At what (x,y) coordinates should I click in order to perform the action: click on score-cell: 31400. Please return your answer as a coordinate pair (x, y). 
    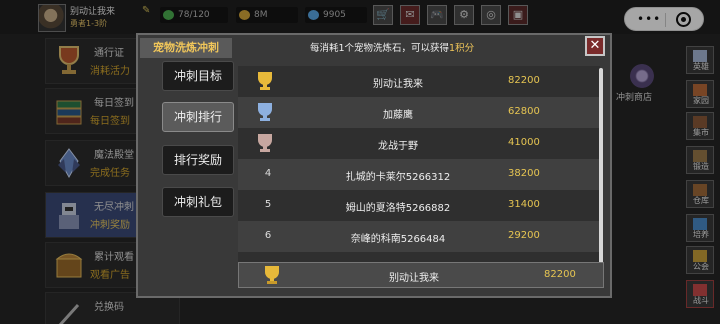
    Looking at the image, I should click on (524, 204).